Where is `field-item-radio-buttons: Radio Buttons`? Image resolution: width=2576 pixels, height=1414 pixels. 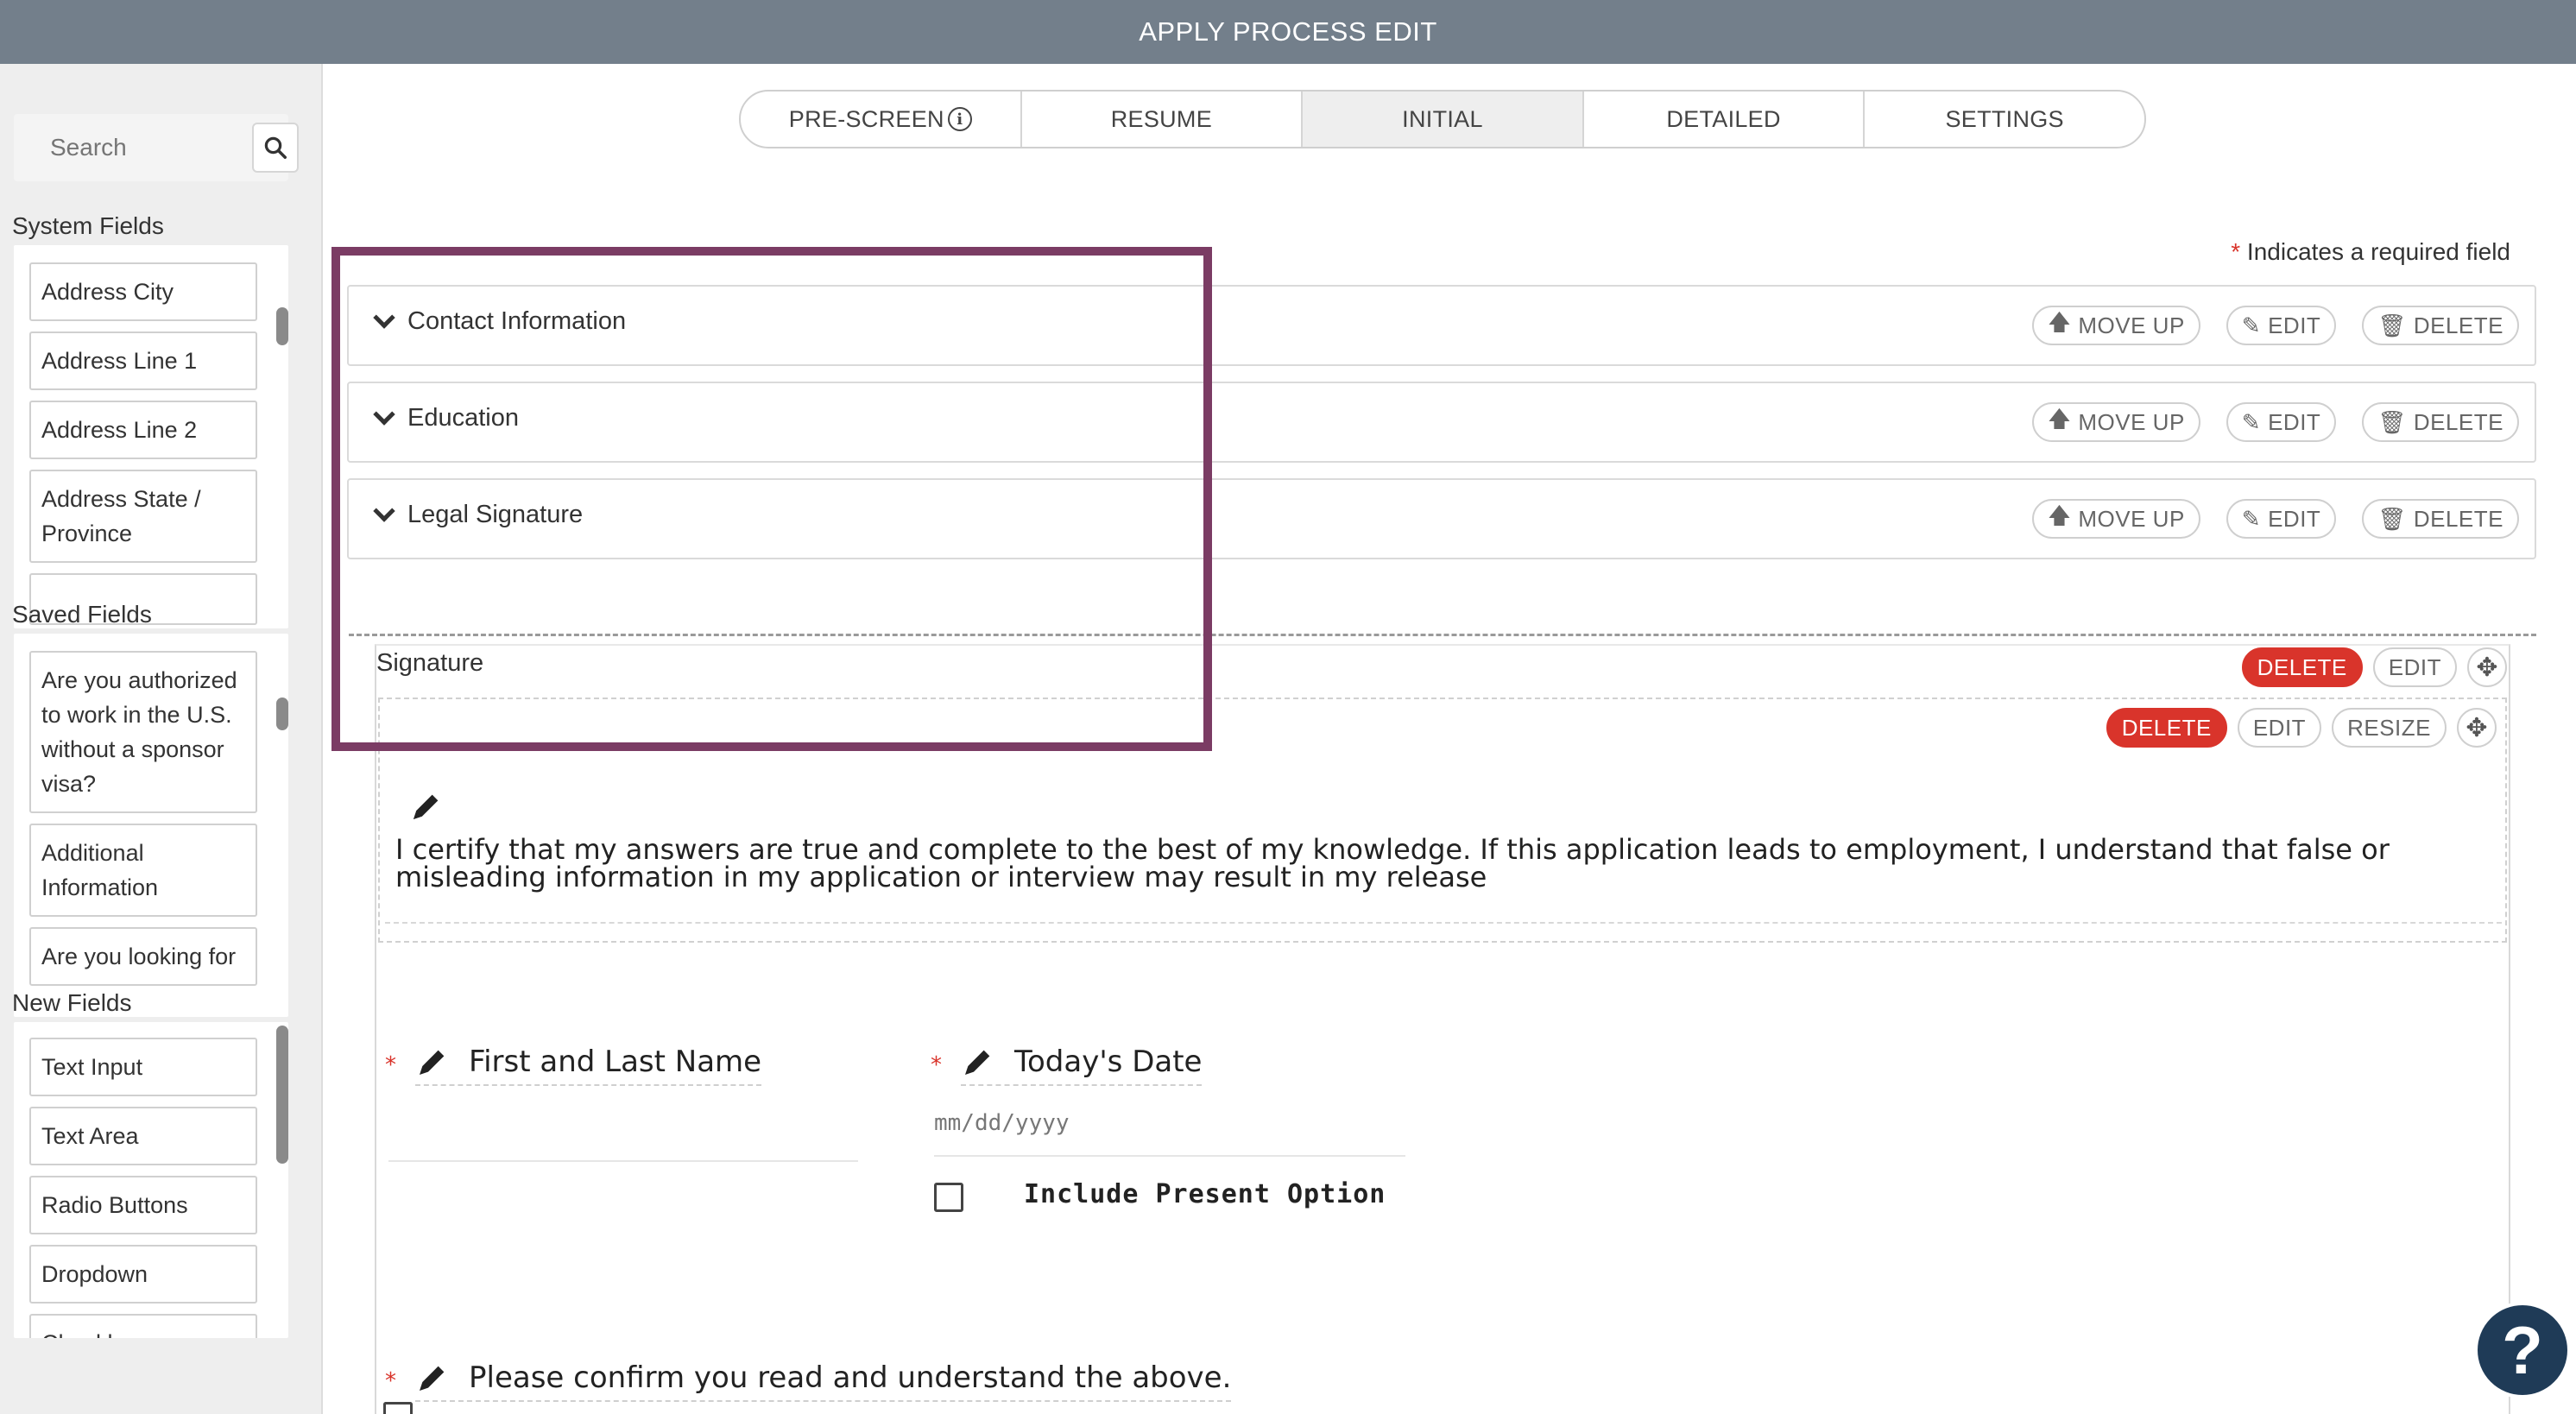
field-item-radio-buttons: Radio Buttons is located at coordinates (143, 1205).